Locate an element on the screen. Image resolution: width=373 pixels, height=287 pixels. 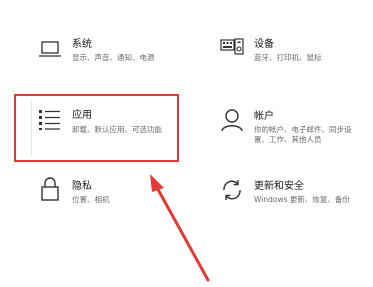
annotation-arrow is located at coordinates (180, 228).